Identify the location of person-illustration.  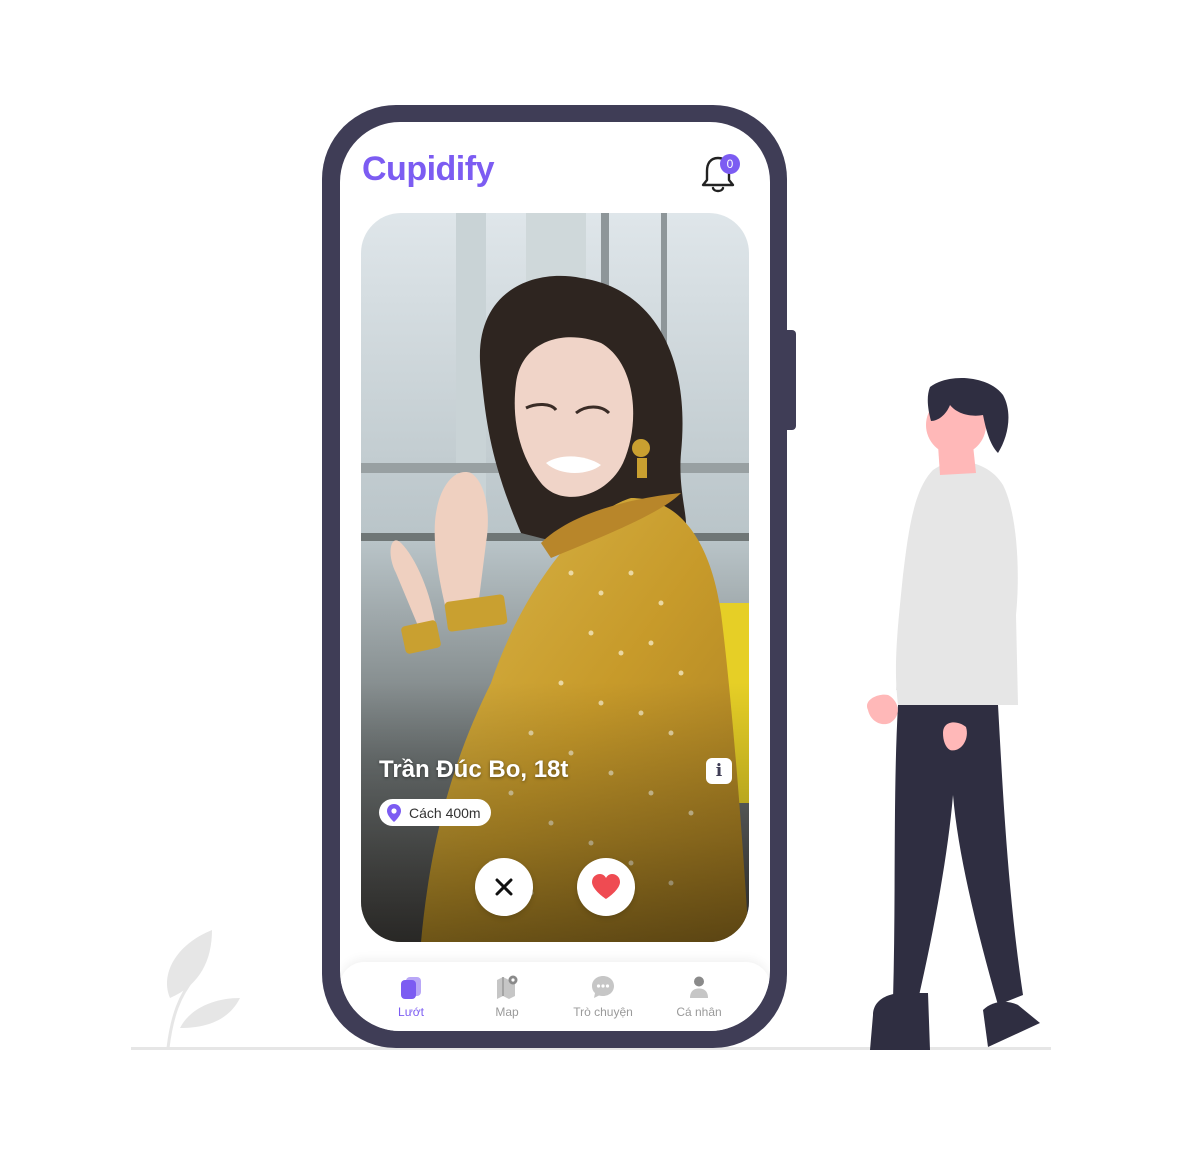
(953, 713).